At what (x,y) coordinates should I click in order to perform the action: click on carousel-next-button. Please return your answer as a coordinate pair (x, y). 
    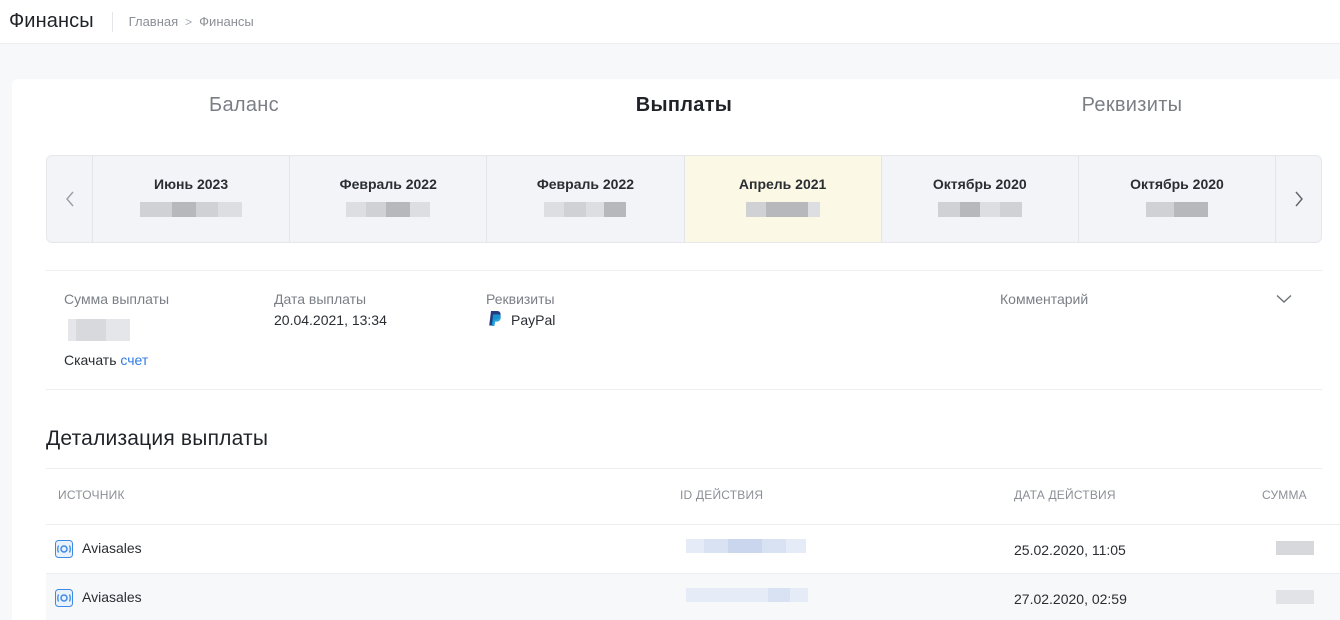
    Looking at the image, I should click on (1298, 199).